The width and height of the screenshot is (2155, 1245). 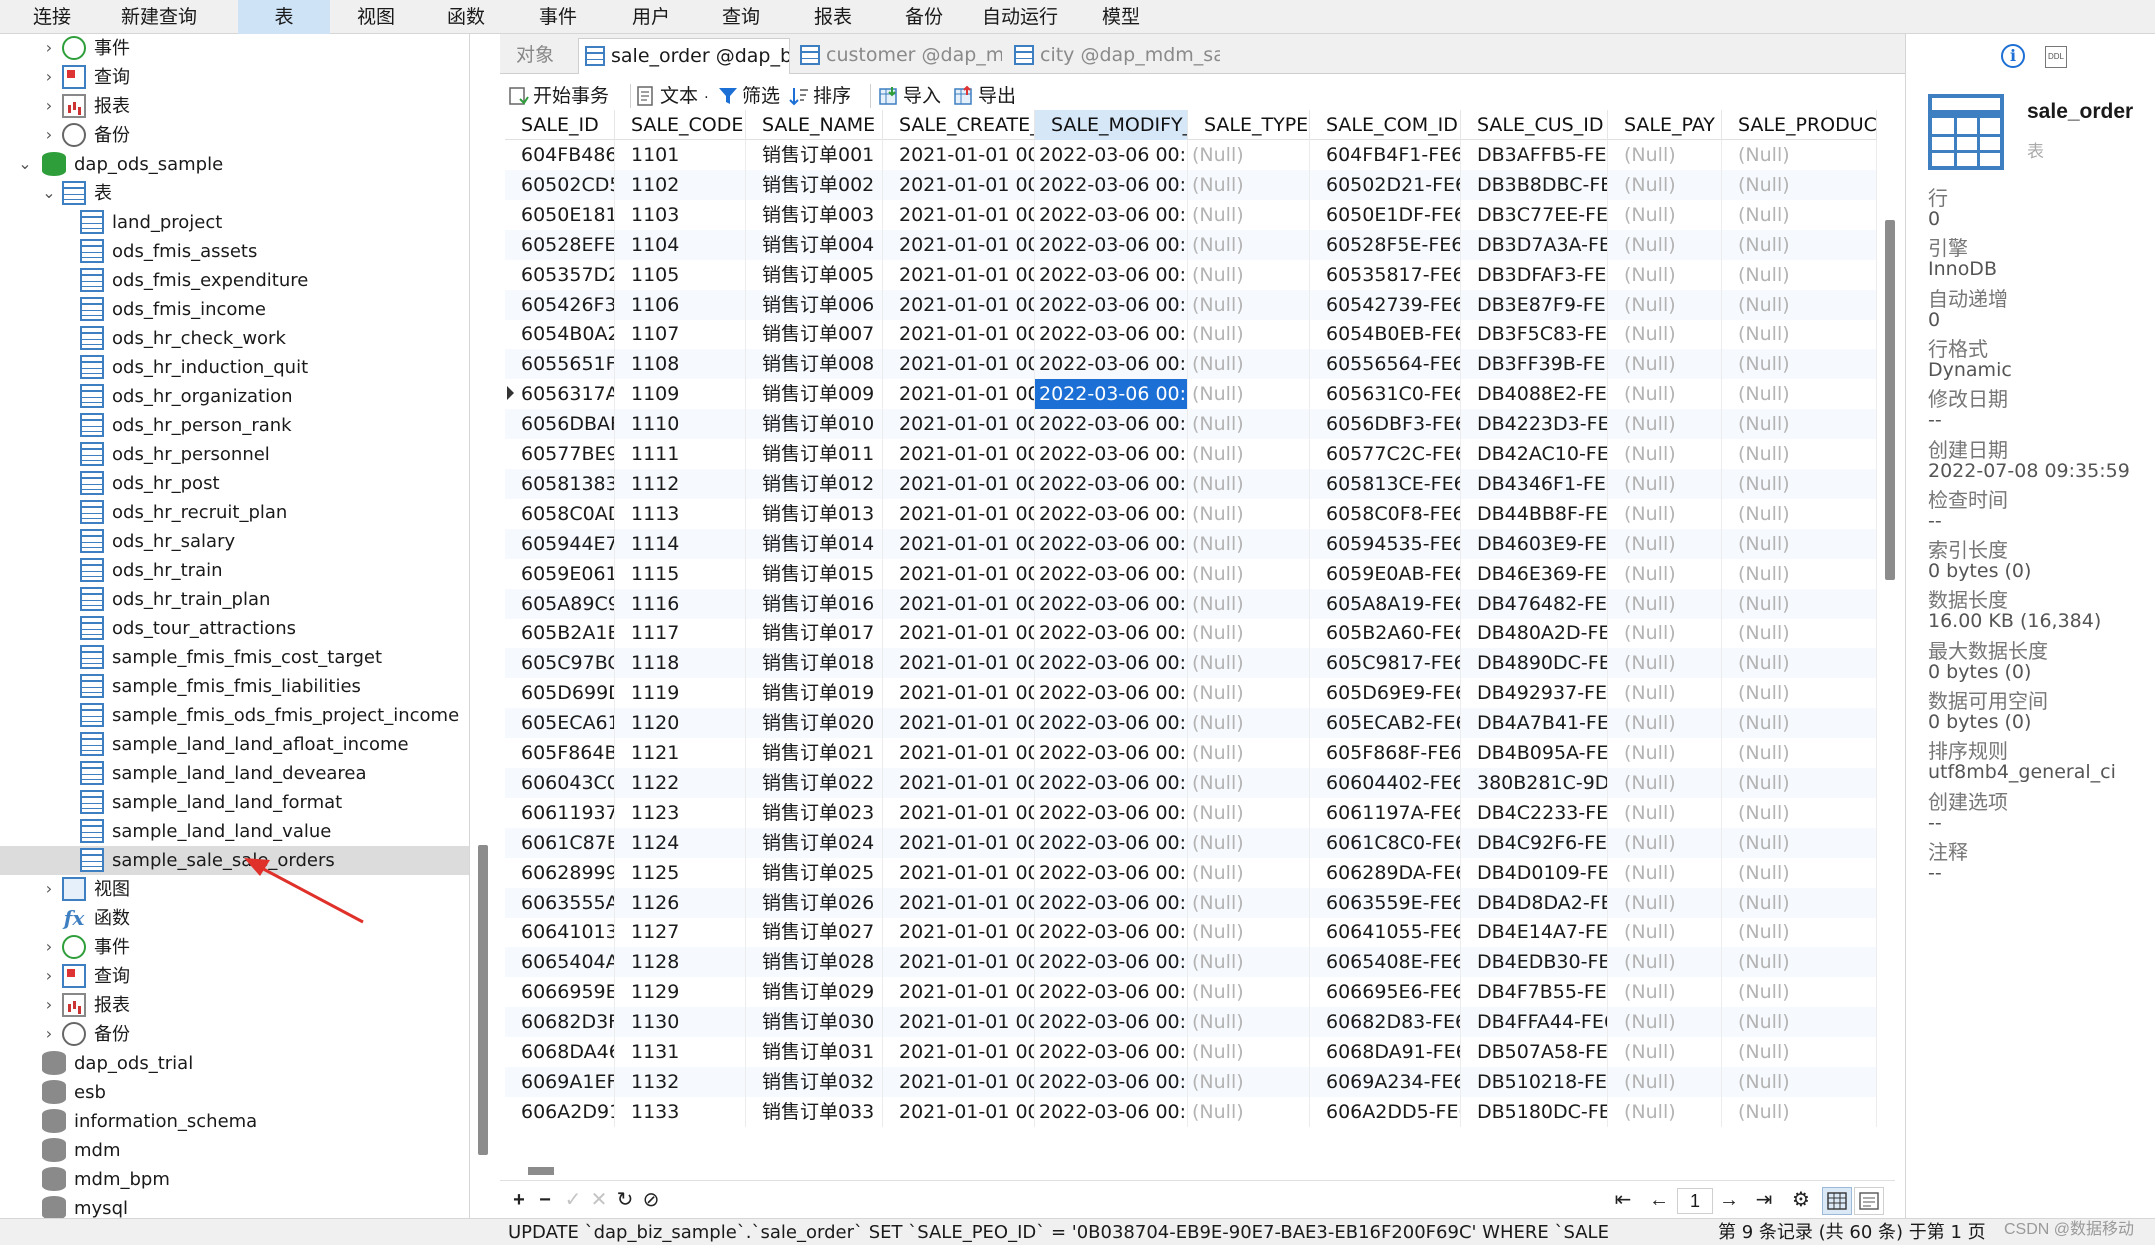 What do you see at coordinates (159, 17) in the screenshot?
I see `menu-item: 新建查询` at bounding box center [159, 17].